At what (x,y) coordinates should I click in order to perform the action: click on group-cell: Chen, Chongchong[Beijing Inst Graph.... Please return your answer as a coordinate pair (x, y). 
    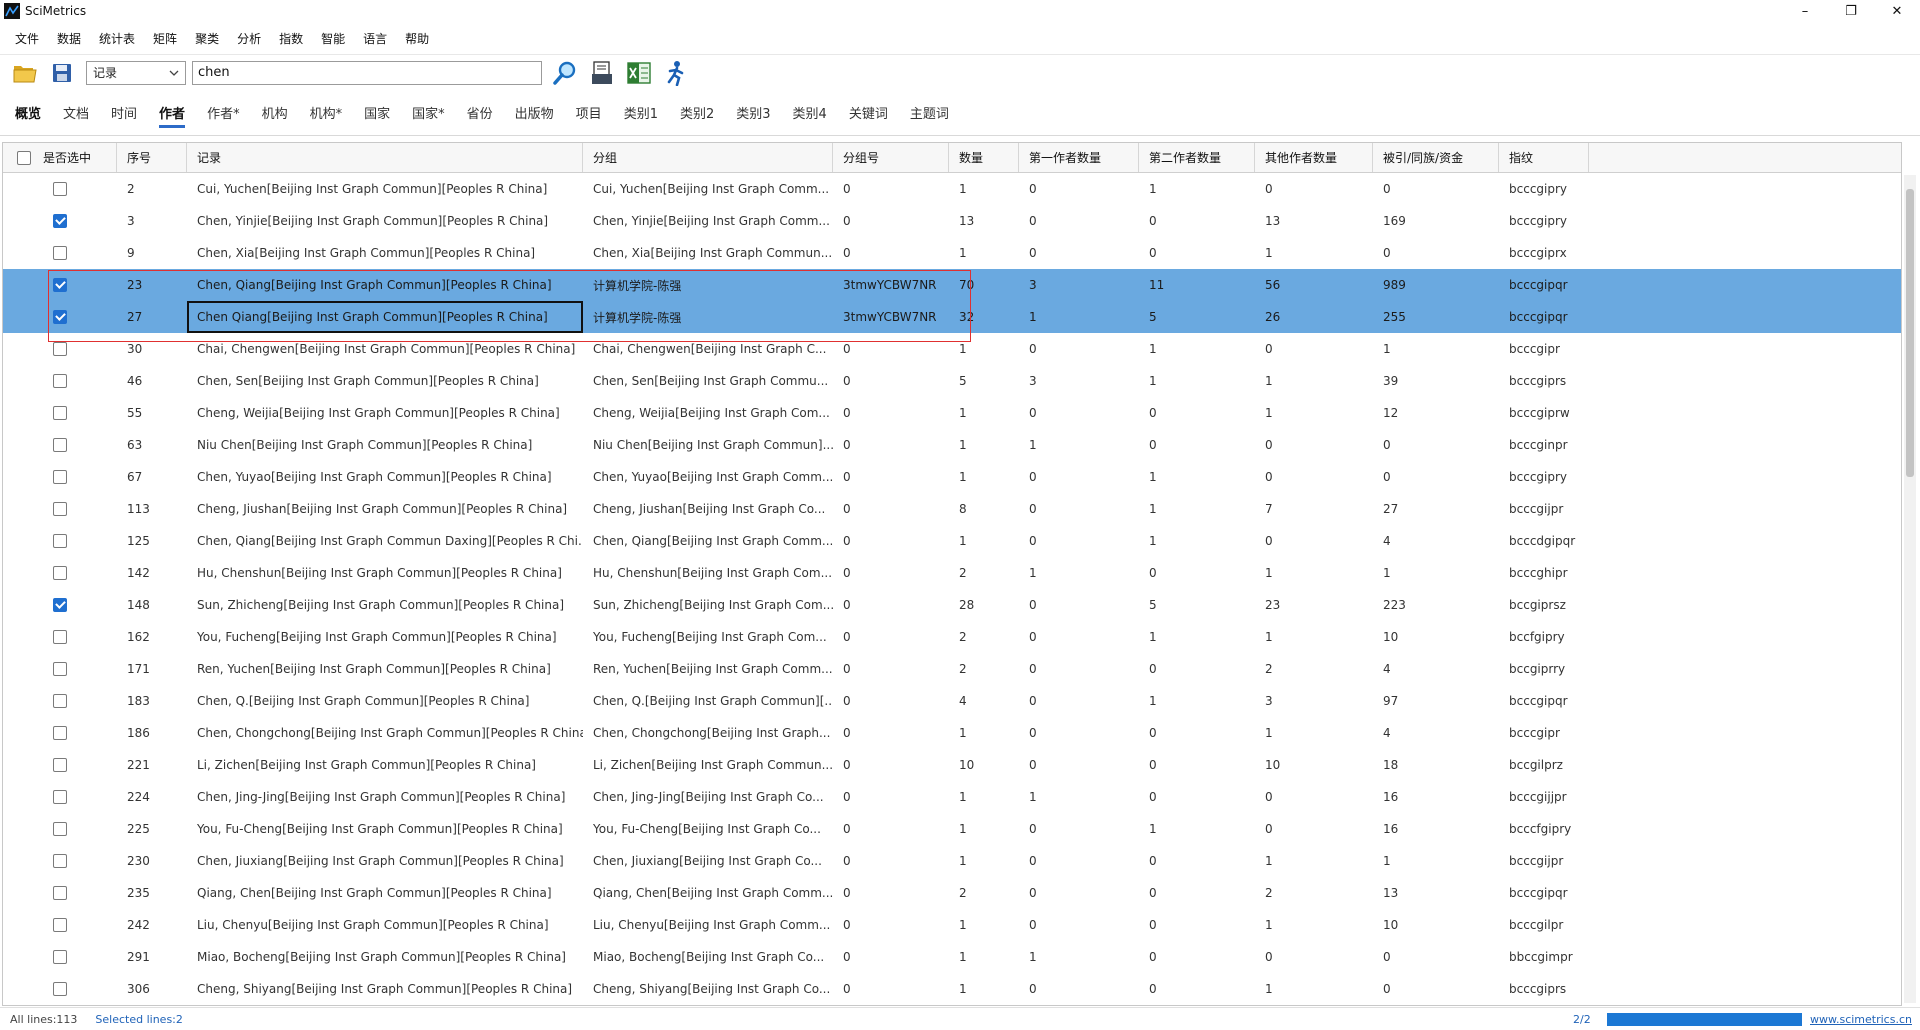
    Looking at the image, I should click on (708, 733).